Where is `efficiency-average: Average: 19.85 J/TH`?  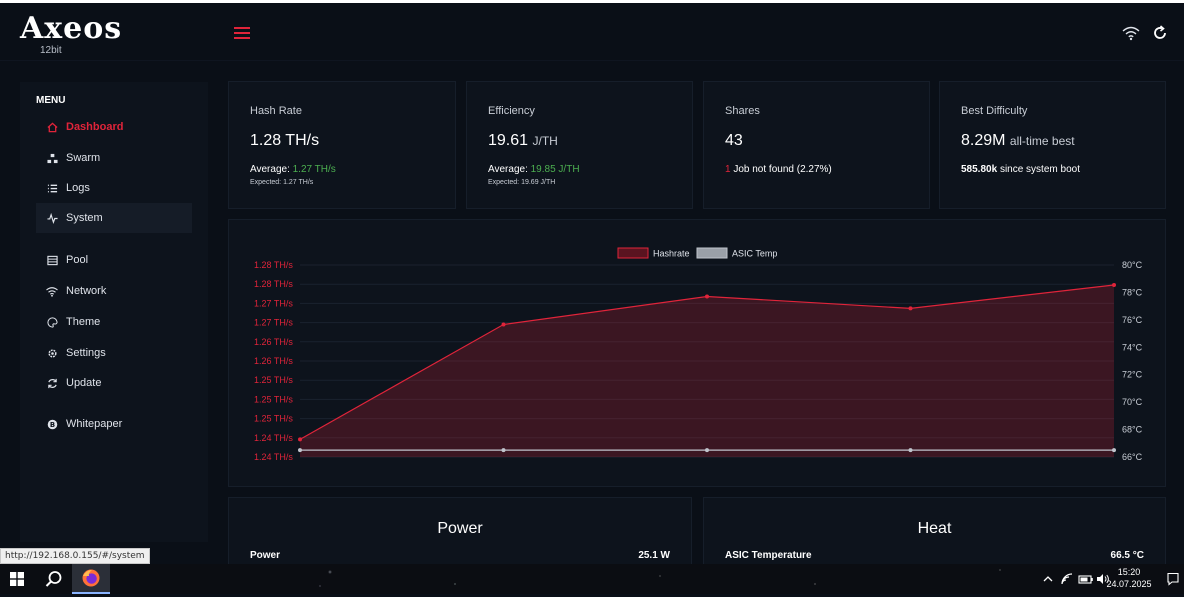
efficiency-average: Average: 19.85 J/TH is located at coordinates (534, 169).